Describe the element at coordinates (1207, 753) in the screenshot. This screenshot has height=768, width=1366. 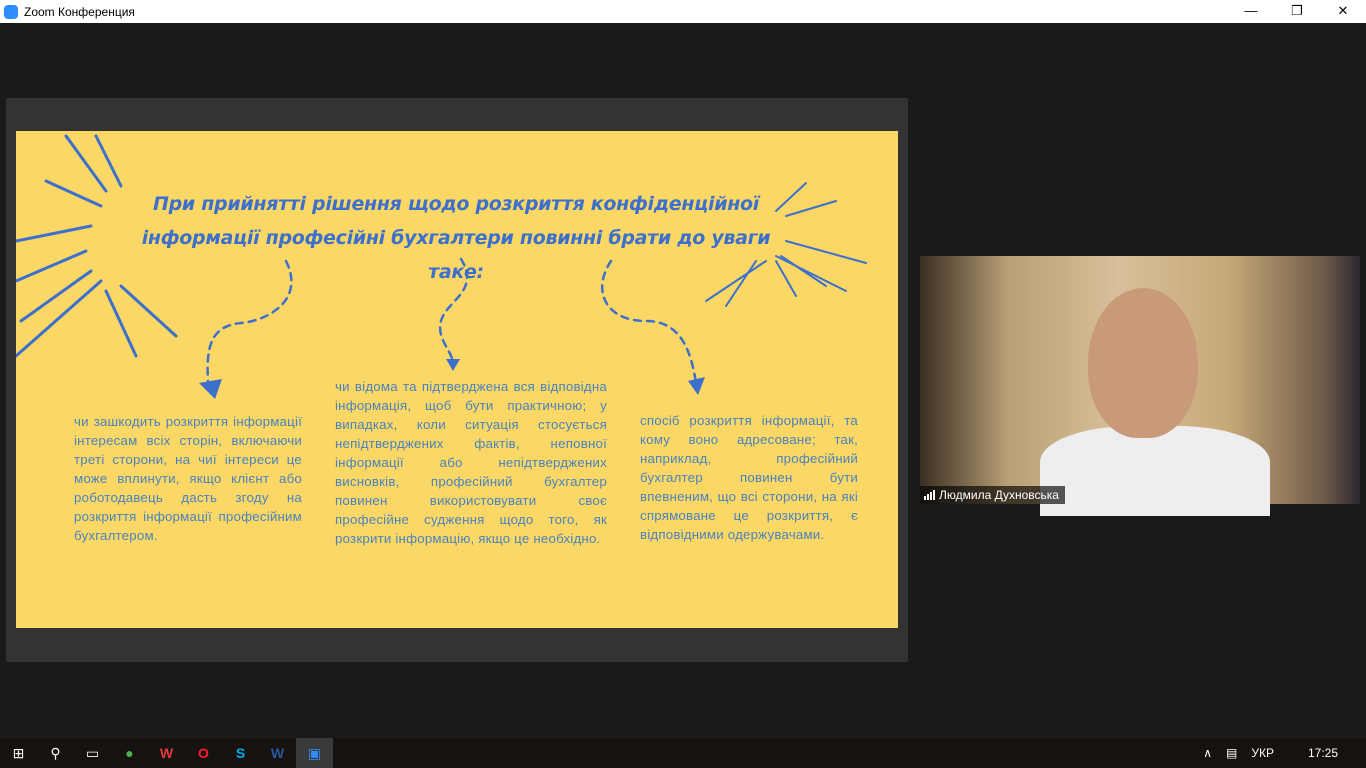
I see `chevron-up-icon: ∧` at that location.